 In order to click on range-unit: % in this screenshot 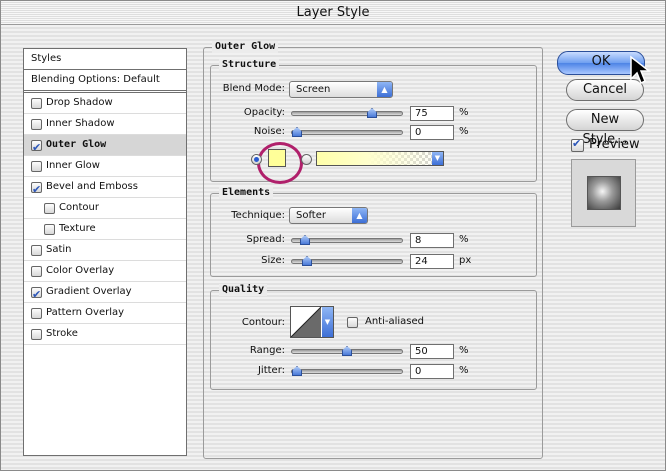, I will do `click(464, 350)`.